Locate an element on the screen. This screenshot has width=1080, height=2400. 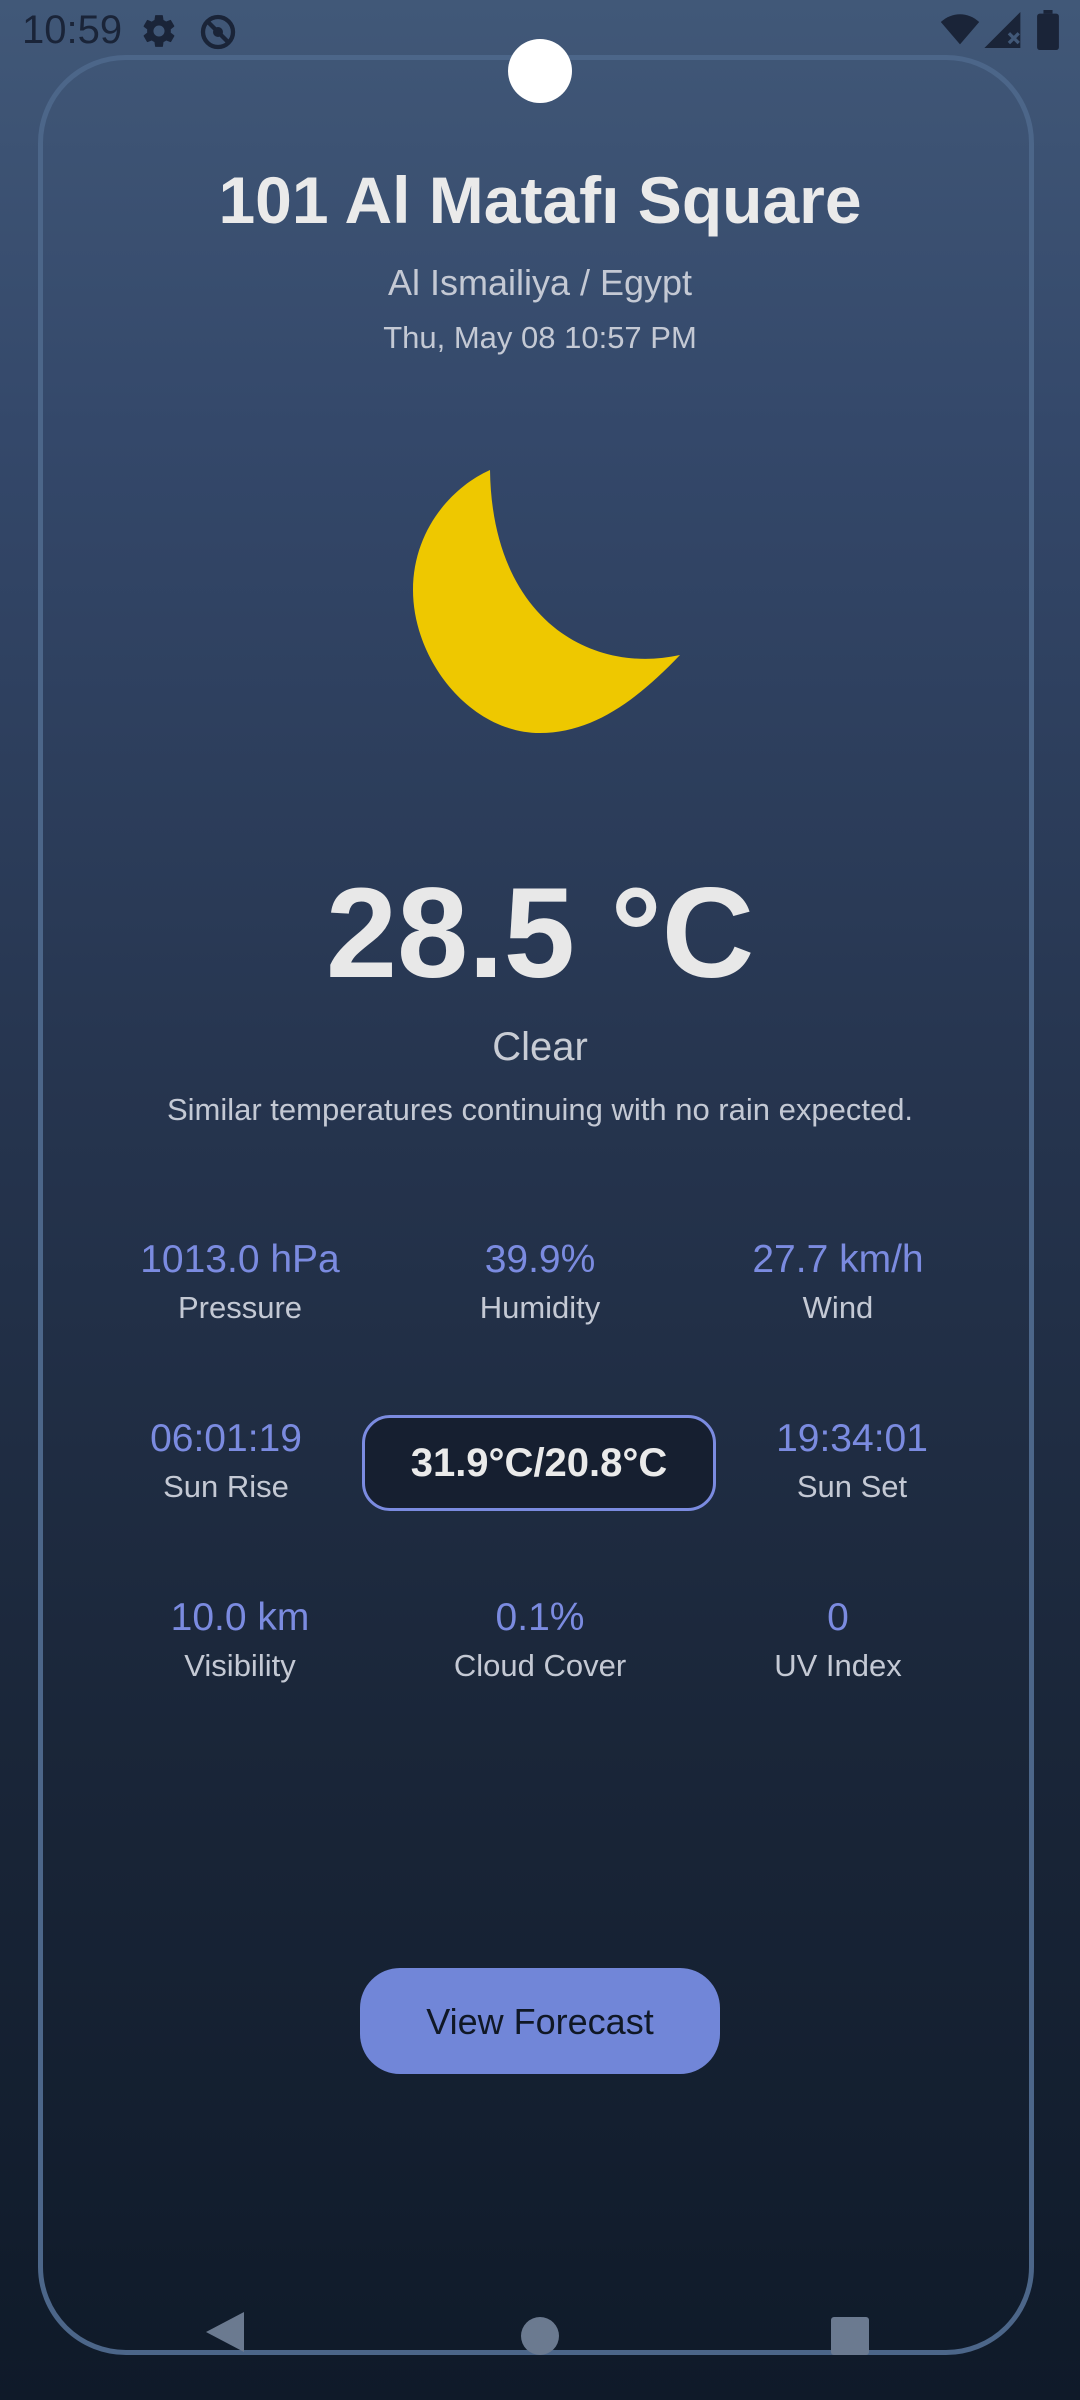
sunrise-value: 06:01:19 is located at coordinates (226, 1438).